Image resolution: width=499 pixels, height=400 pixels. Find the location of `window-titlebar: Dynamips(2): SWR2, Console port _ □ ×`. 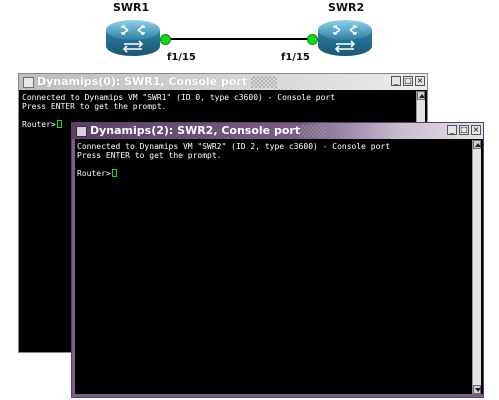

window-titlebar: Dynamips(2): SWR2, Console port _ □ × is located at coordinates (277, 131).